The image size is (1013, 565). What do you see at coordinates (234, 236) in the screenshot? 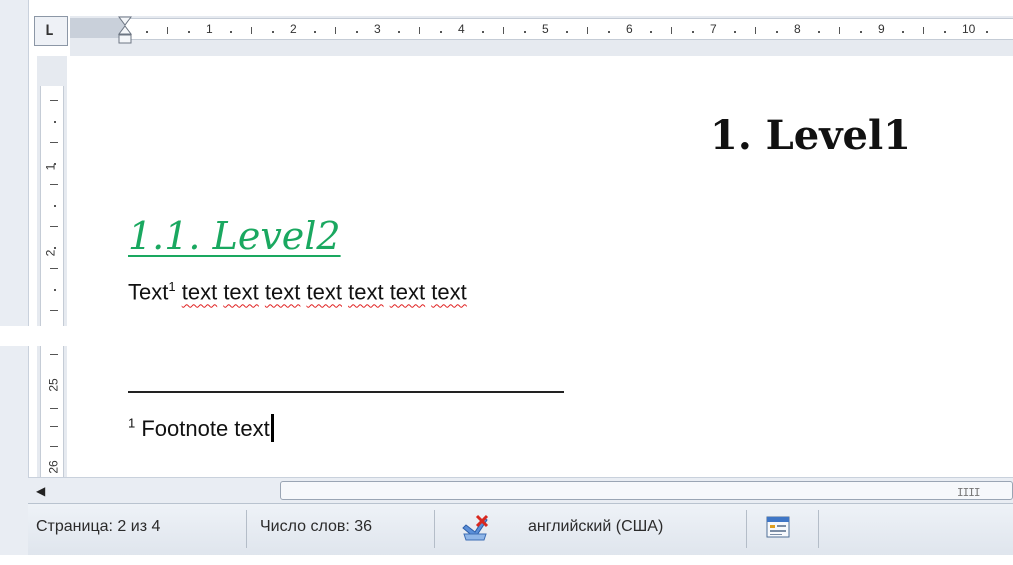
I see `heading-level2: 1.1. Level2` at bounding box center [234, 236].